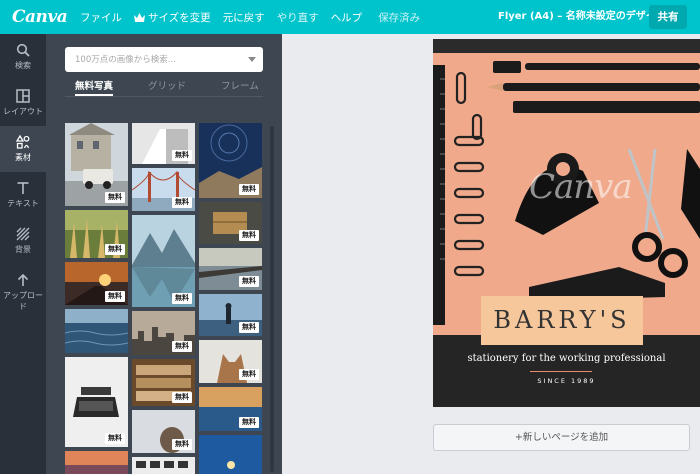 The image size is (700, 474). I want to click on rail-item-upload: アップロード, so click(23, 287).